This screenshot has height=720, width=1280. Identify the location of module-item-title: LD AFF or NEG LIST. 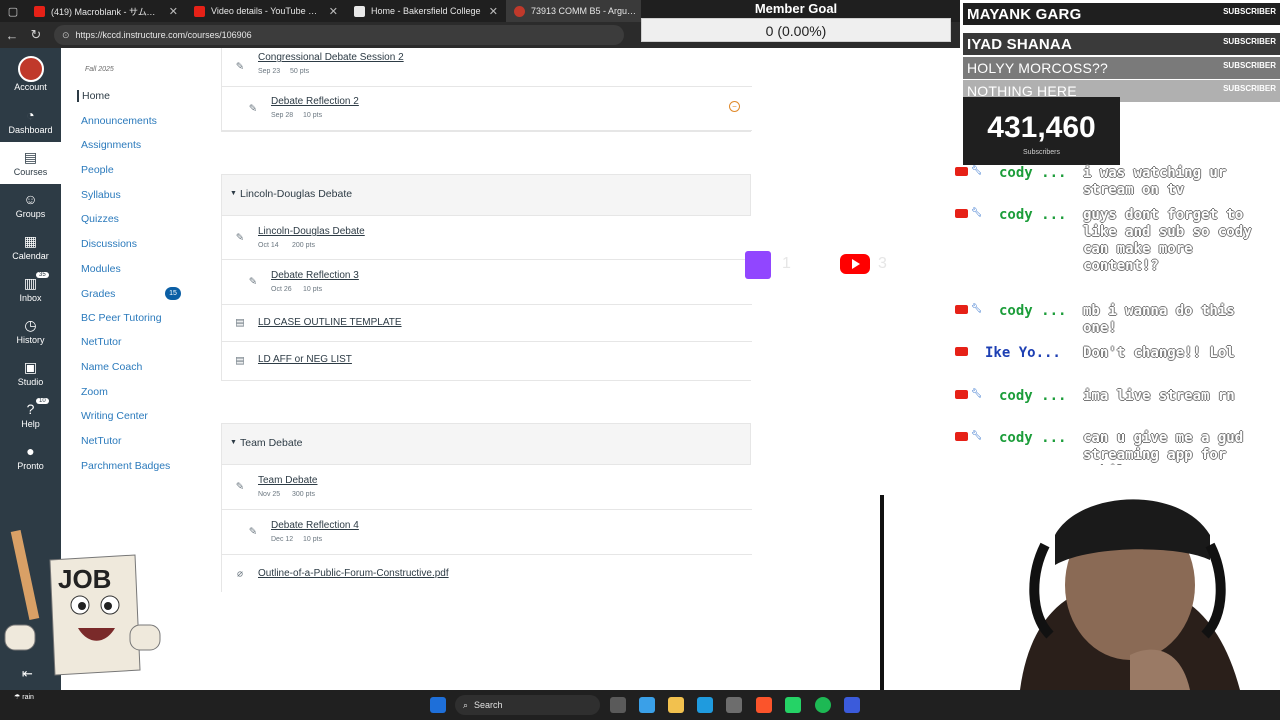
(305, 359).